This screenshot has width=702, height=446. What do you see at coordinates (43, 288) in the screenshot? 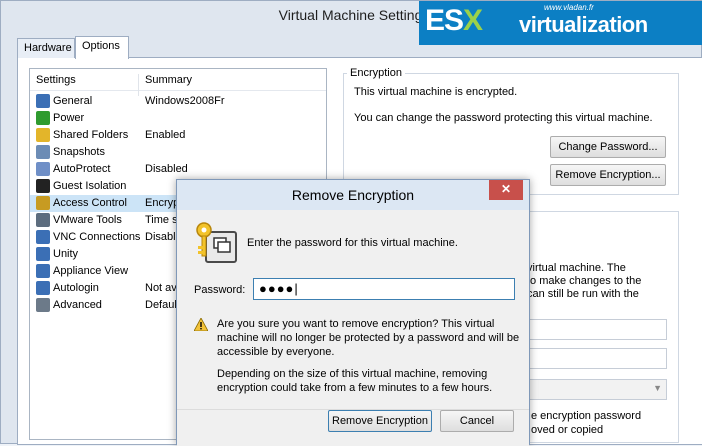
I see `autologin-icon` at bounding box center [43, 288].